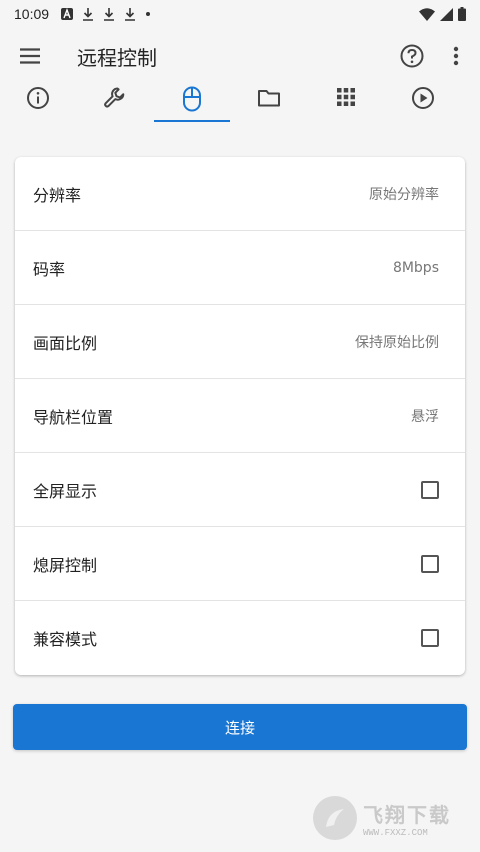  What do you see at coordinates (430, 563) in the screenshot?
I see `screen-off-checkbox` at bounding box center [430, 563].